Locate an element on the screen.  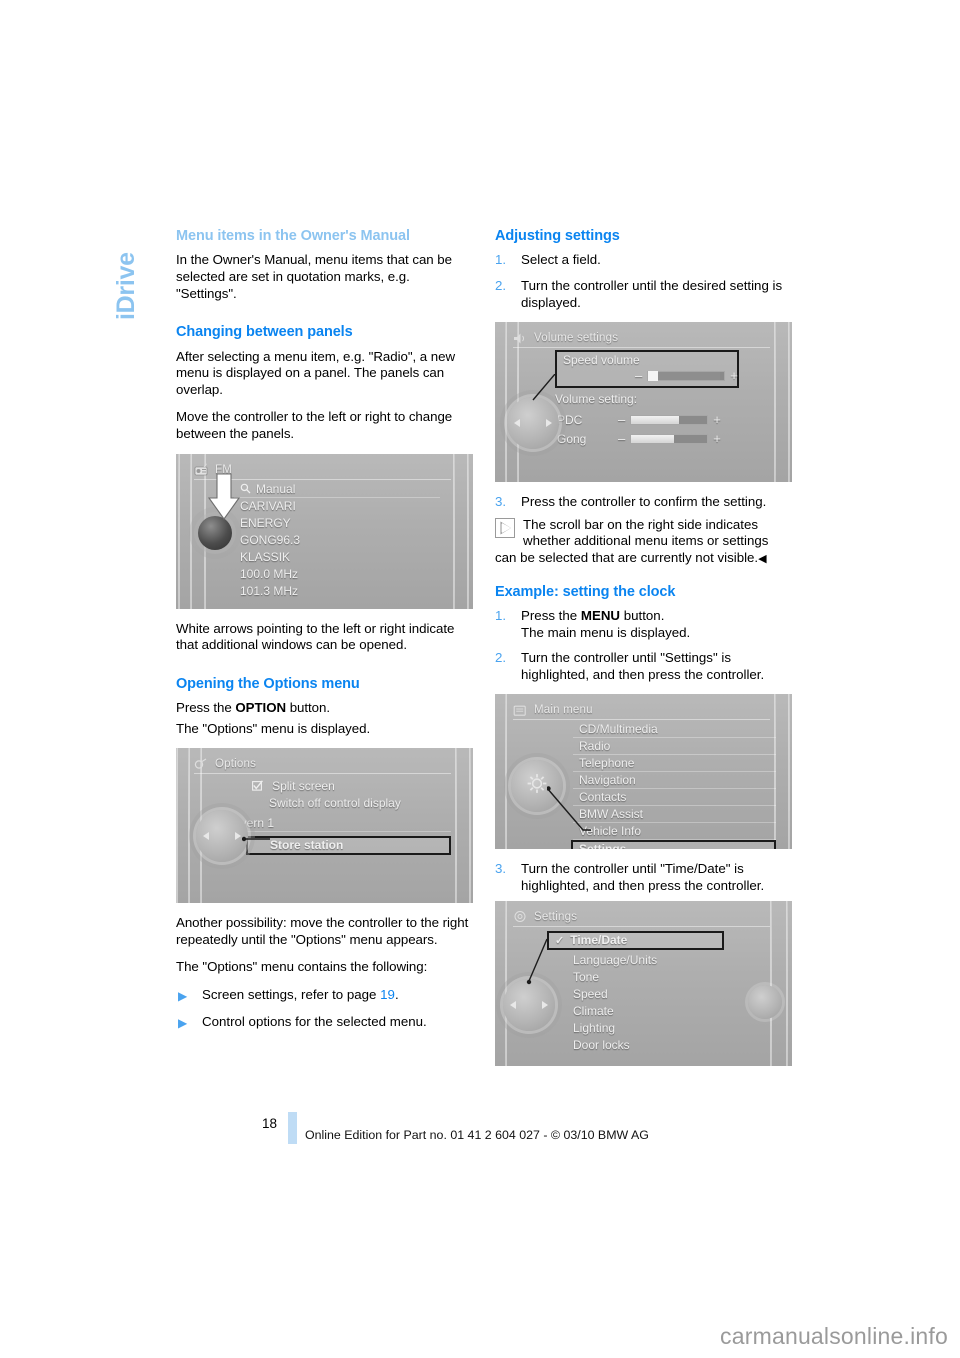
settings-item-climate: Climate is located at coordinates (635, 1011).